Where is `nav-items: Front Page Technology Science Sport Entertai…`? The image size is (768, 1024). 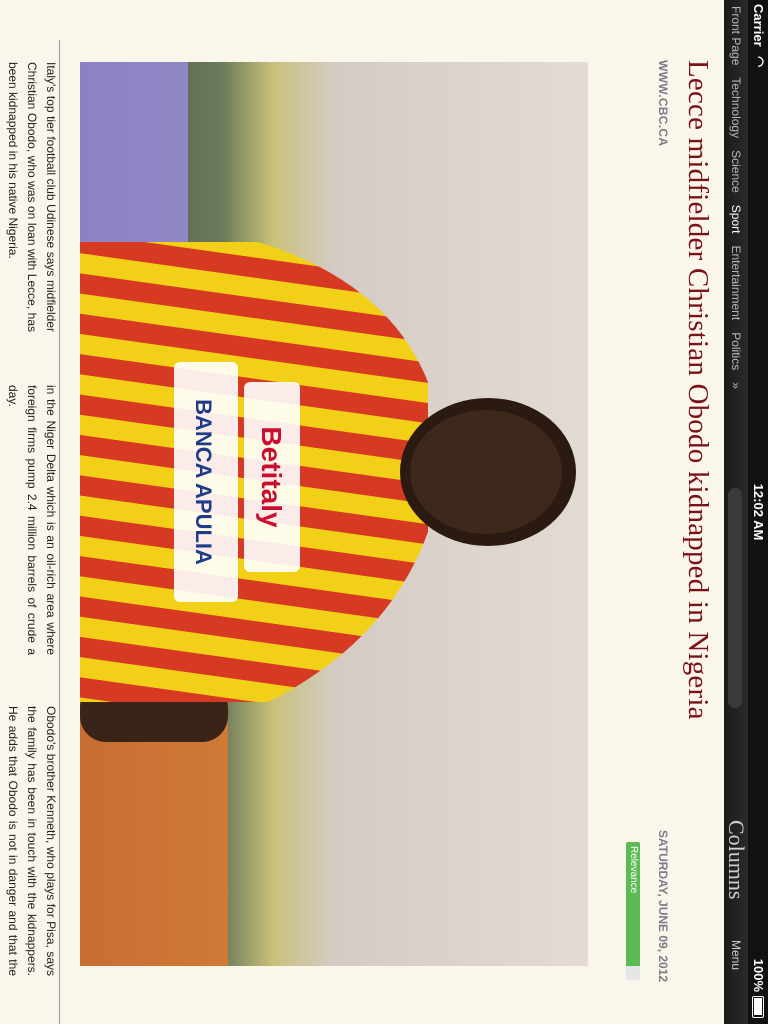 nav-items: Front Page Technology Science Sport Entertai… is located at coordinates (736, 197).